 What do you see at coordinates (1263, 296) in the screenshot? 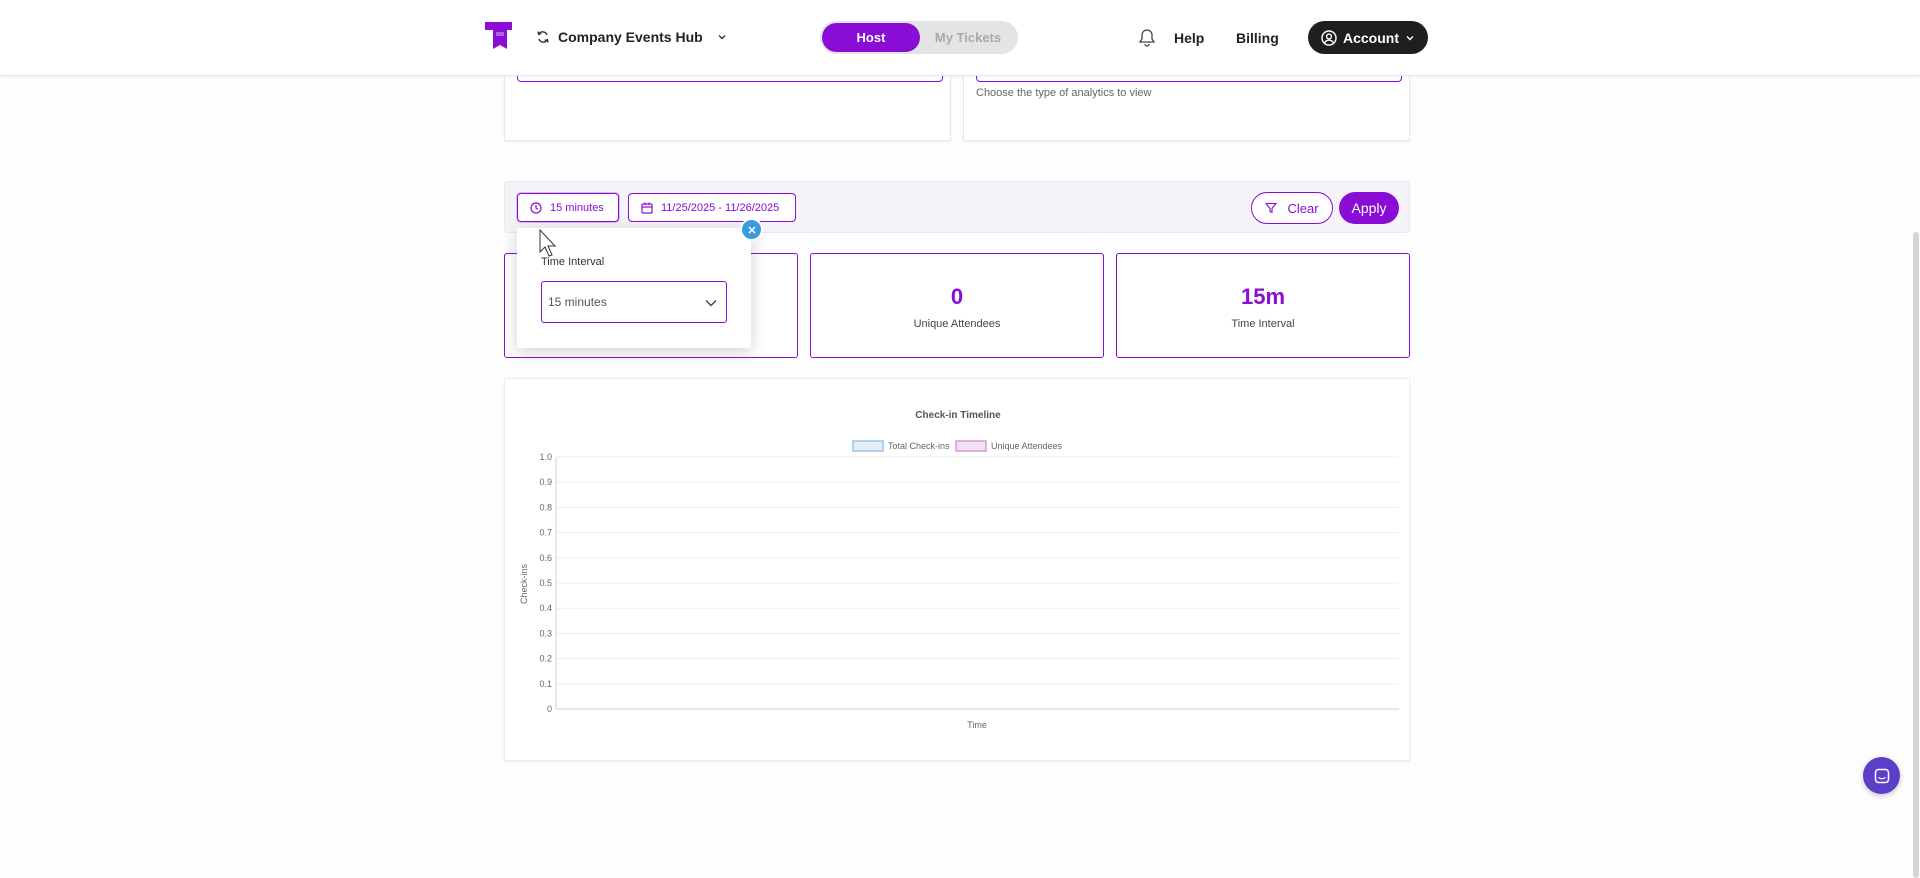
I see `stat-value: 15m` at bounding box center [1263, 296].